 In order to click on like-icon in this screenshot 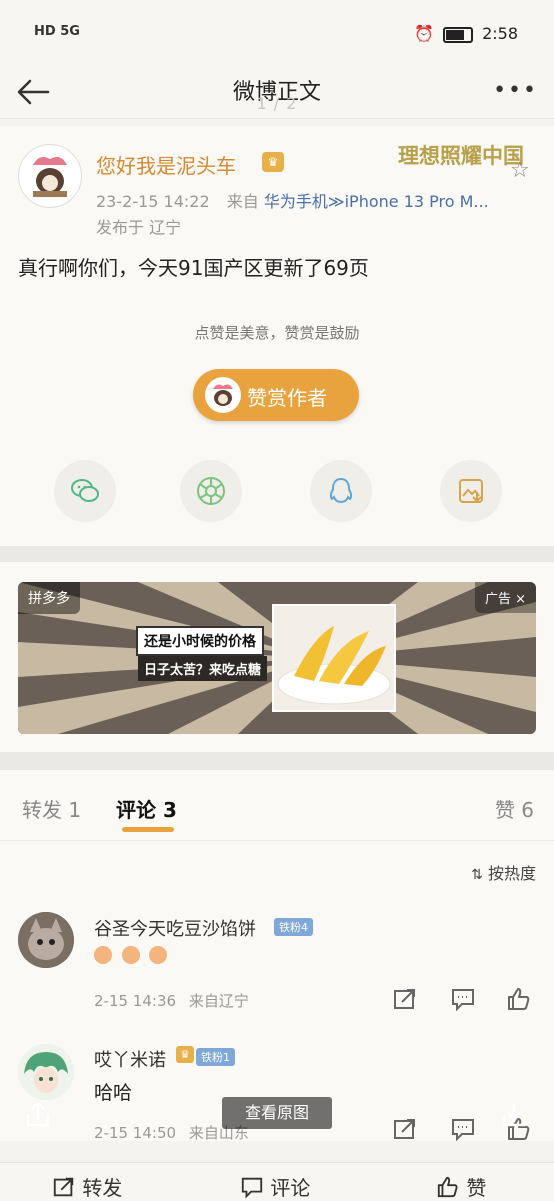, I will do `click(519, 999)`.